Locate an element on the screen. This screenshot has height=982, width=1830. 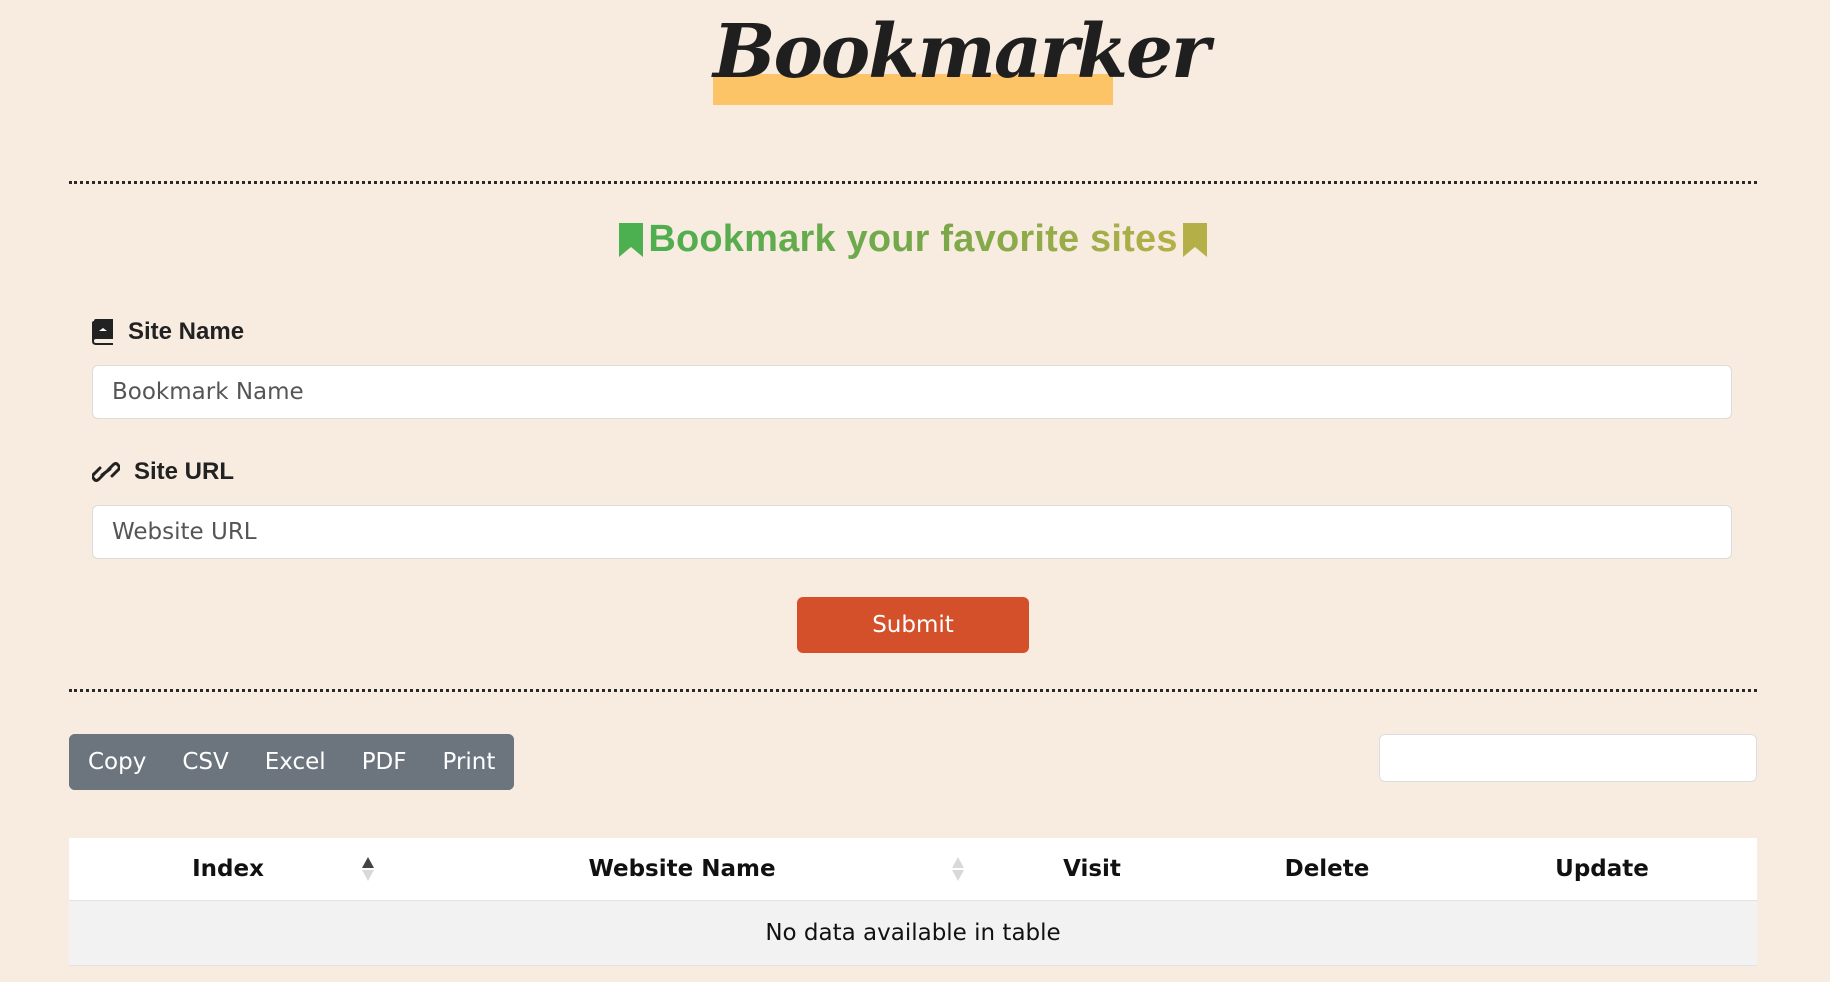
submit-button: Submit is located at coordinates (913, 625).